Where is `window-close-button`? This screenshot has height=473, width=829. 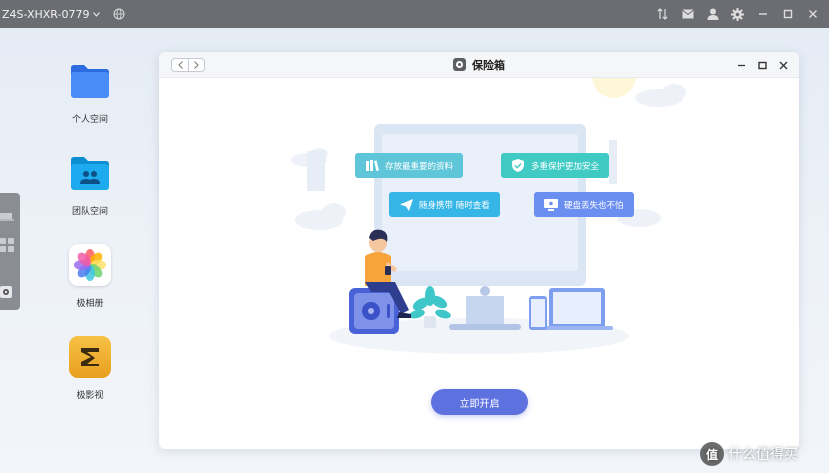 window-close-button is located at coordinates (783, 65).